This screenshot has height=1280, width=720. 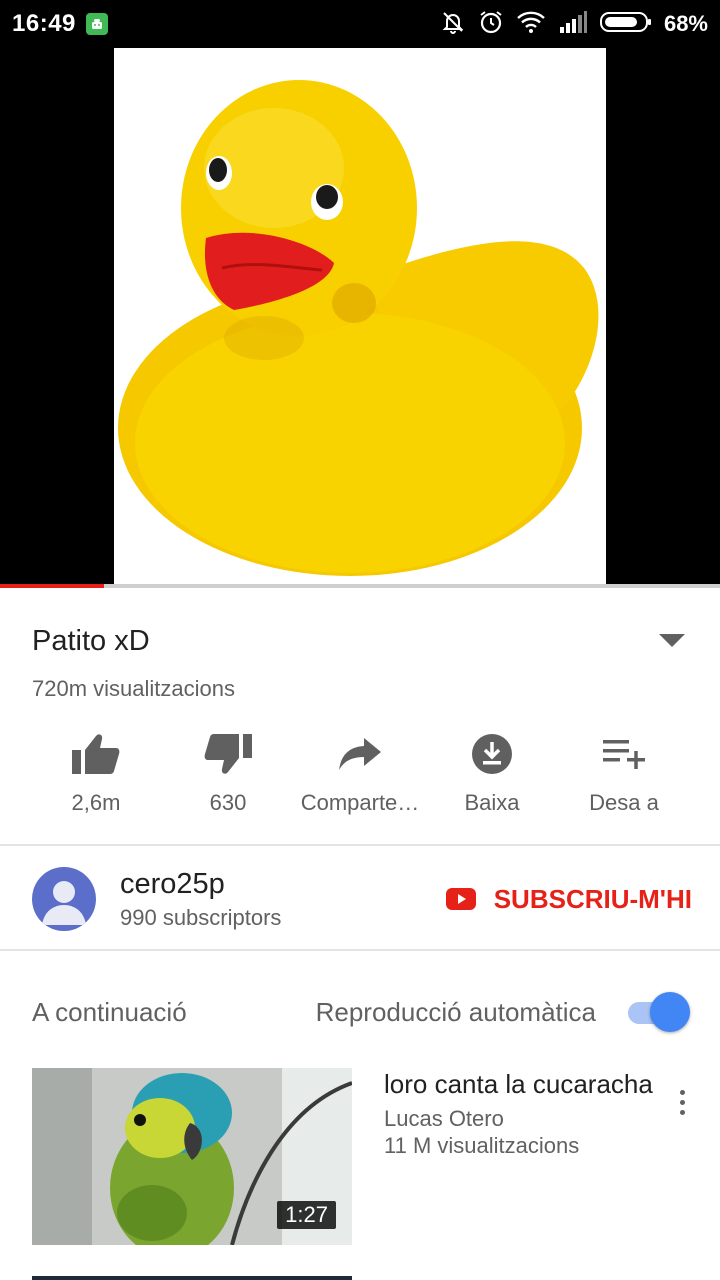 What do you see at coordinates (52, 586) in the screenshot?
I see `video-progress-fill` at bounding box center [52, 586].